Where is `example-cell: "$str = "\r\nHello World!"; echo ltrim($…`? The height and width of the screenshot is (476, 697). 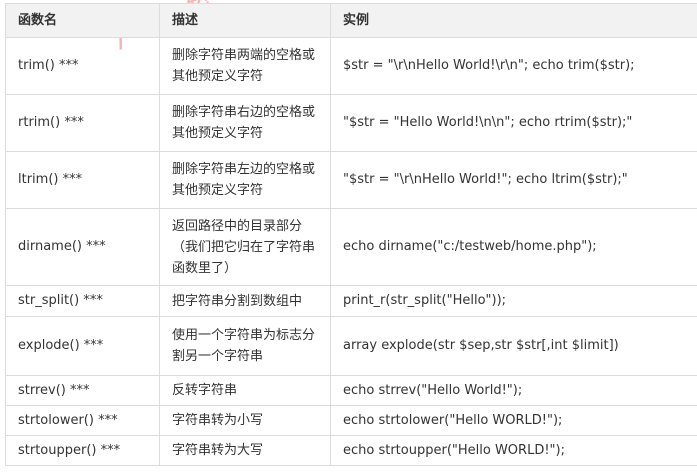
example-cell: "$str = "\r\nHello World!"; echo ltrim($… is located at coordinates (513, 180).